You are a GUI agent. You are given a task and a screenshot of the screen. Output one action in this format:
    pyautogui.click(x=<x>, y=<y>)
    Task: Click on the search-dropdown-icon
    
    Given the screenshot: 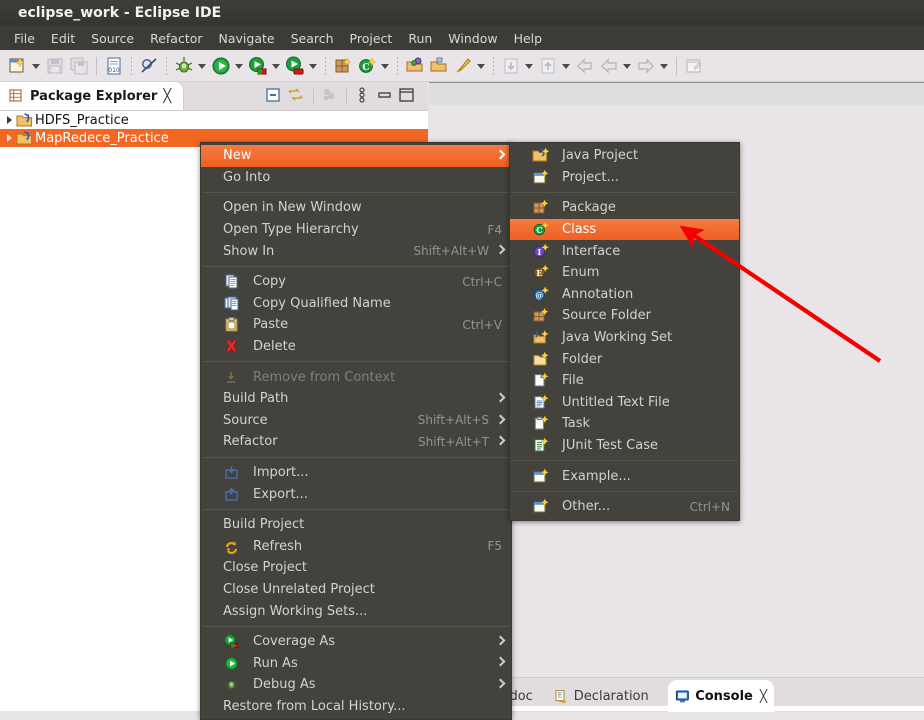 What is the action you would take?
    pyautogui.click(x=481, y=66)
    